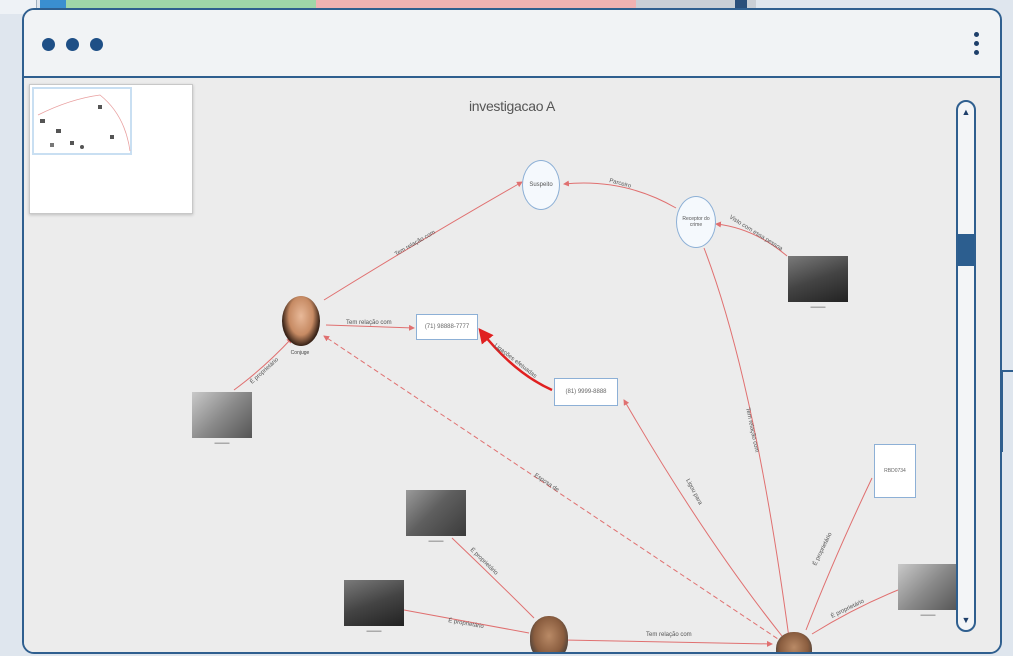 This screenshot has height=656, width=1013. What do you see at coordinates (447, 327) in the screenshot?
I see `node-phone-1: (71) 98888-7777` at bounding box center [447, 327].